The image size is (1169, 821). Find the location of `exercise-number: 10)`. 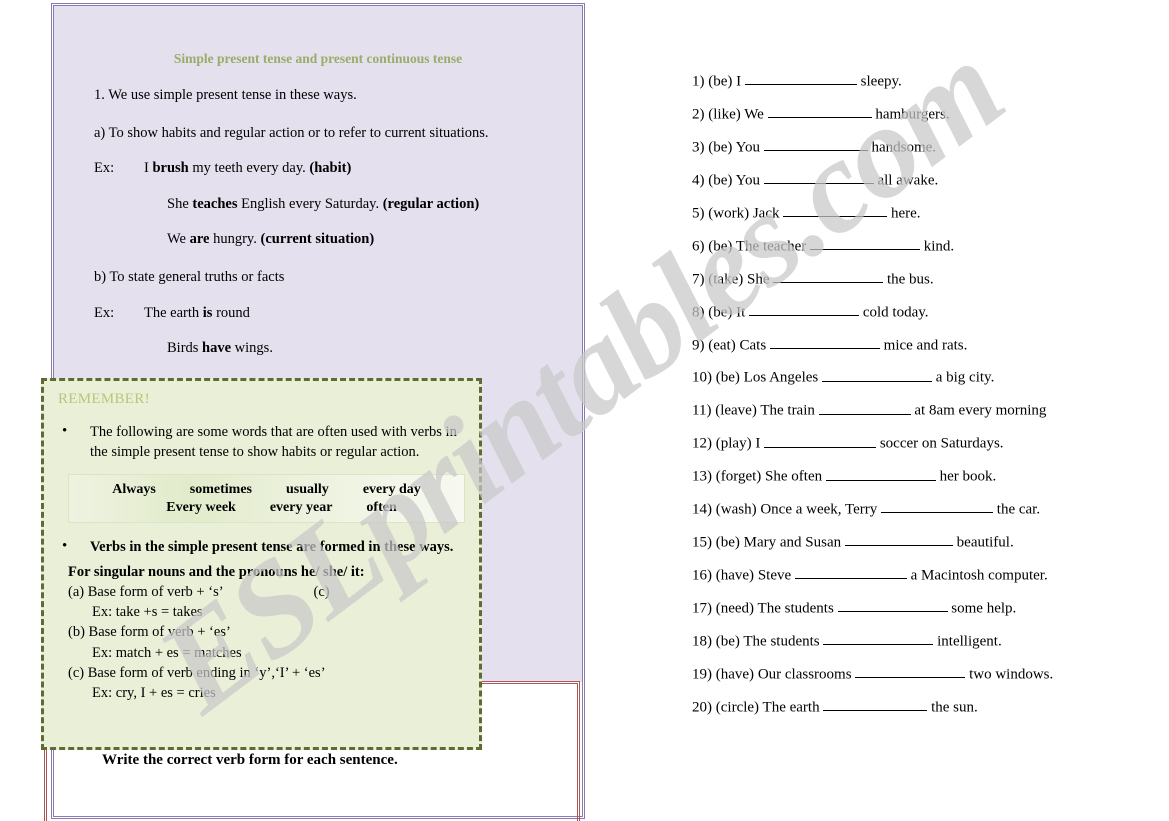

exercise-number: 10) is located at coordinates (702, 377).